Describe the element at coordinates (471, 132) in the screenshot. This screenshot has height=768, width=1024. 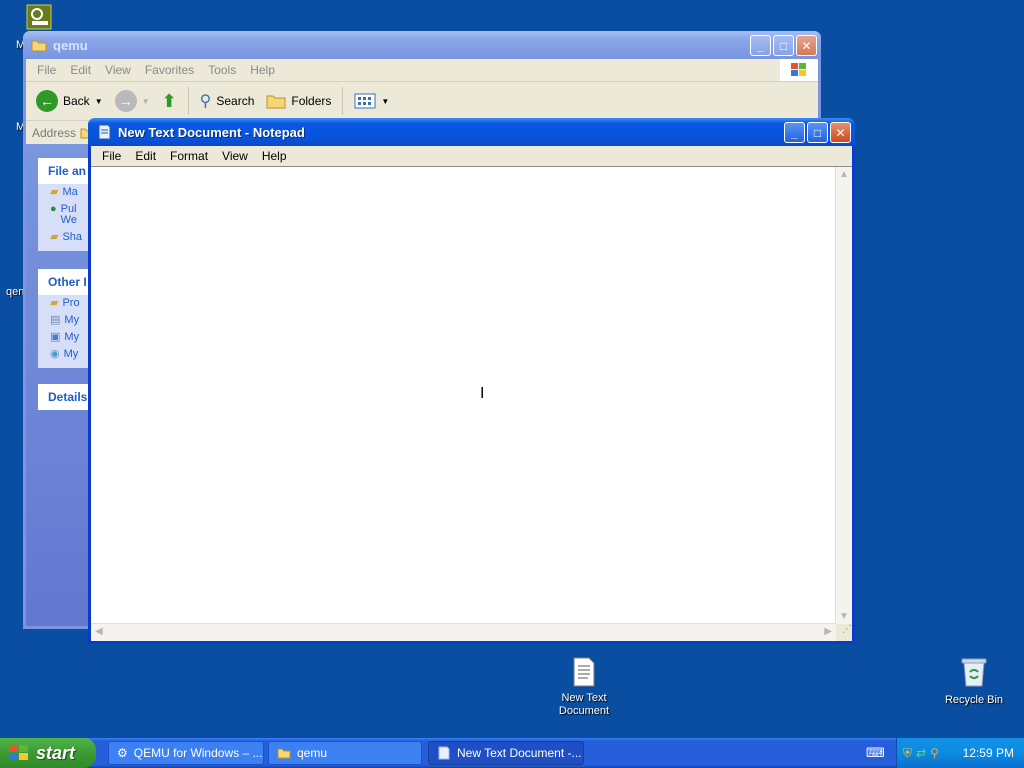
I see `notepad-titlebar: New Text Document - Notepad _ □ ✕` at that location.